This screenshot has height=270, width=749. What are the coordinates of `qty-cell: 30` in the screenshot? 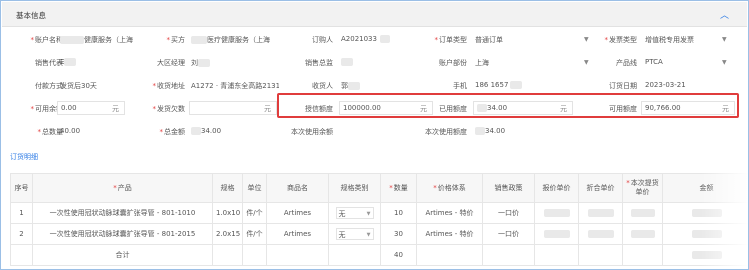 It's located at (398, 234).